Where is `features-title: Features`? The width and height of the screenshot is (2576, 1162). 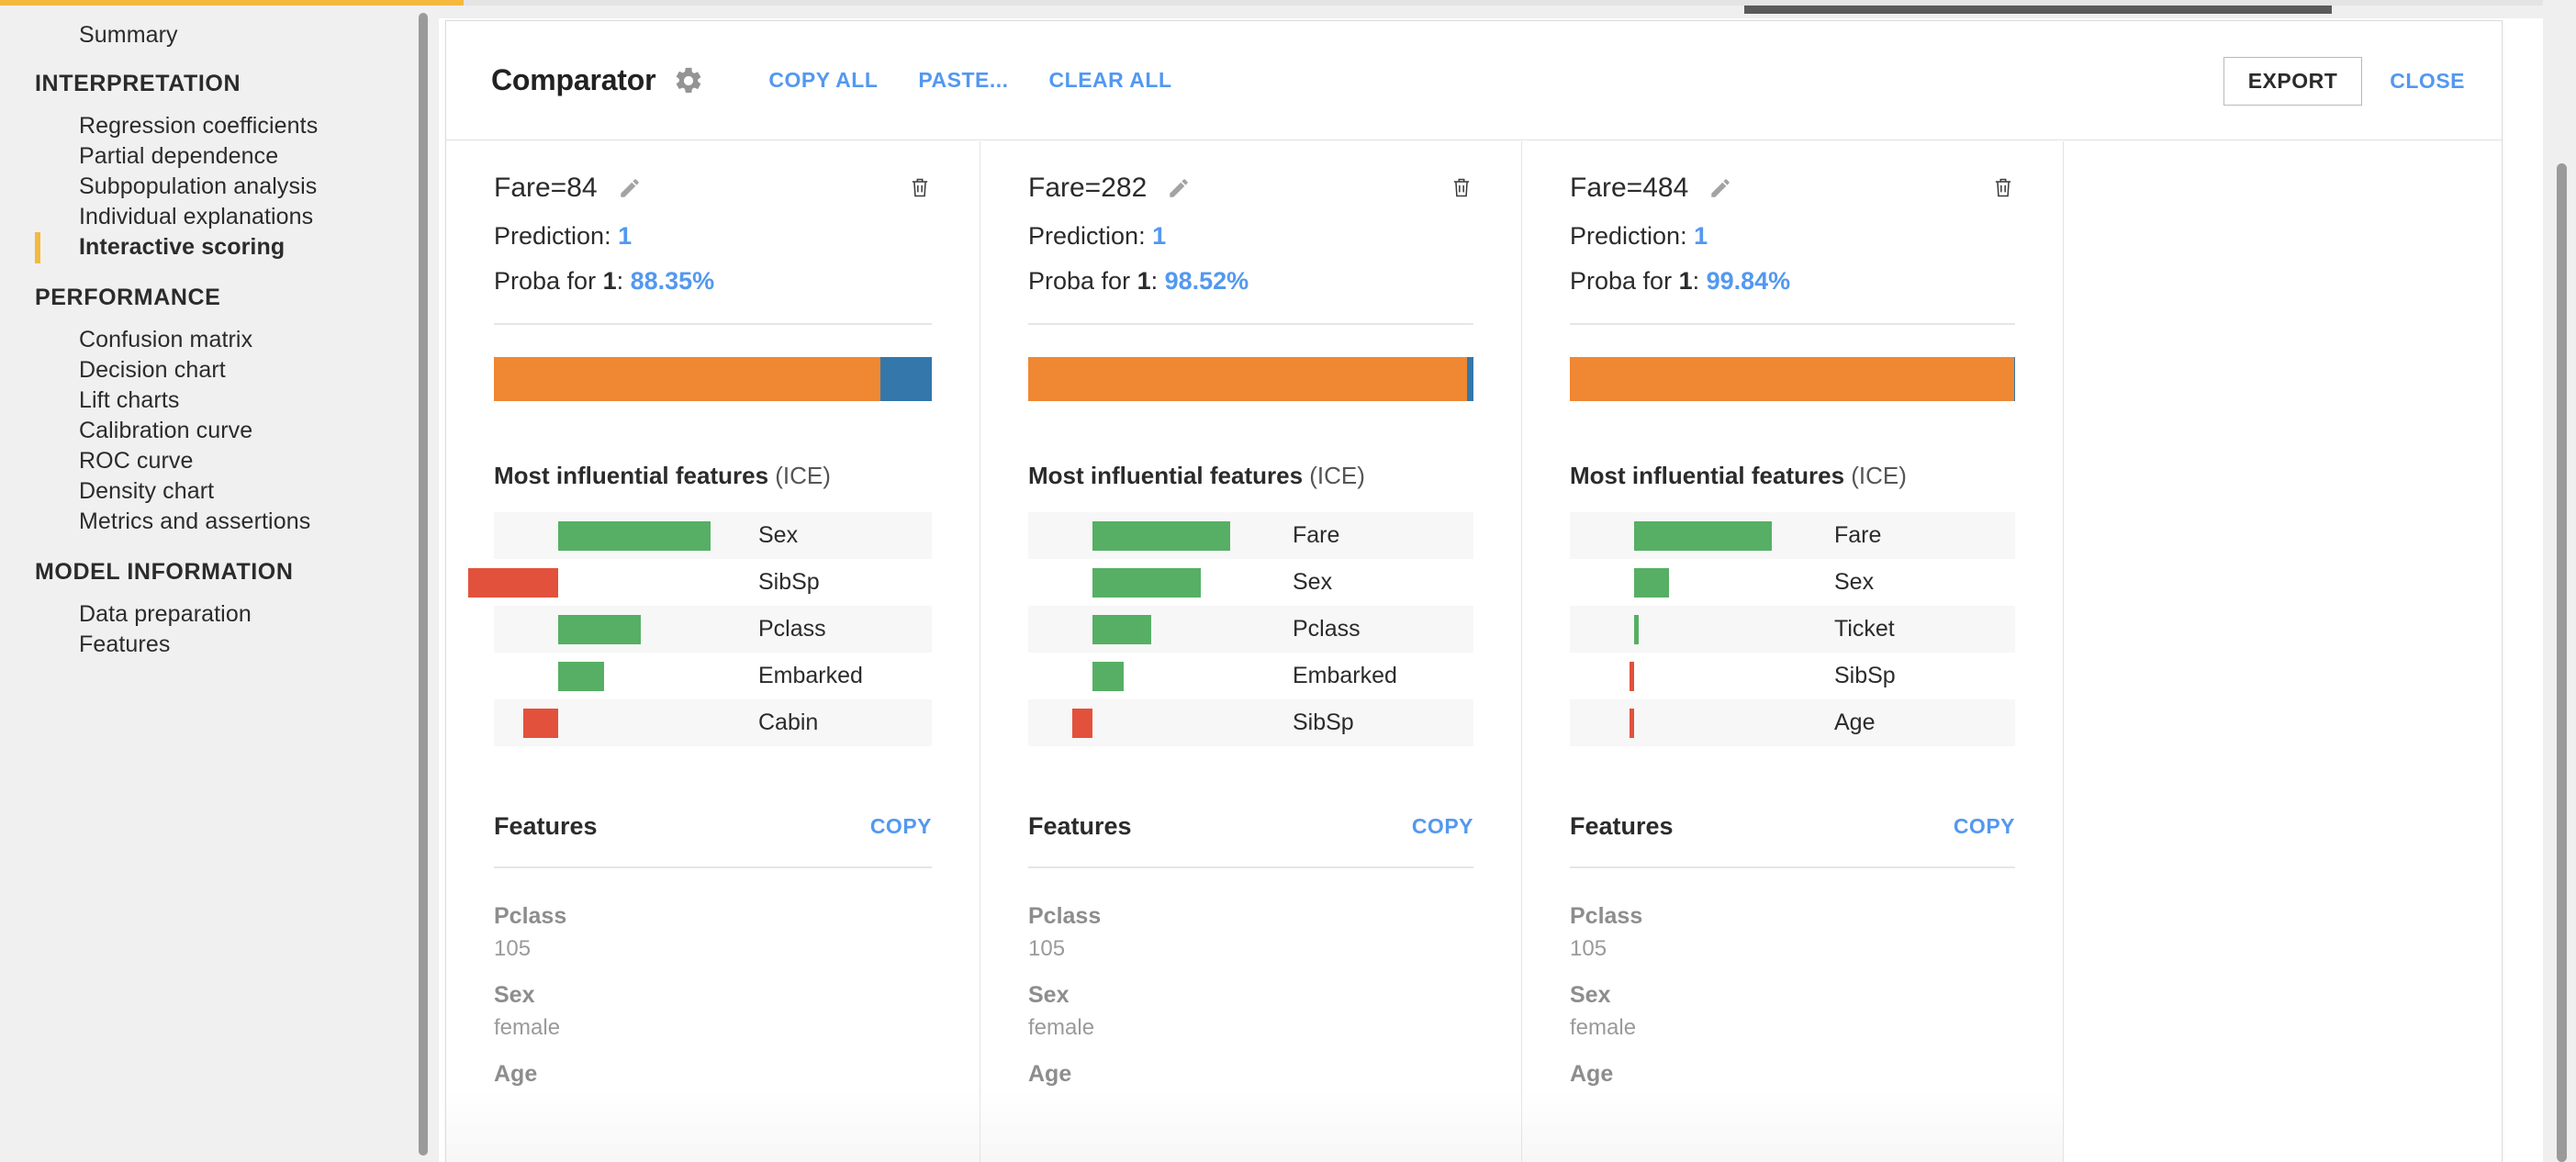
features-title: Features is located at coordinates (546, 826).